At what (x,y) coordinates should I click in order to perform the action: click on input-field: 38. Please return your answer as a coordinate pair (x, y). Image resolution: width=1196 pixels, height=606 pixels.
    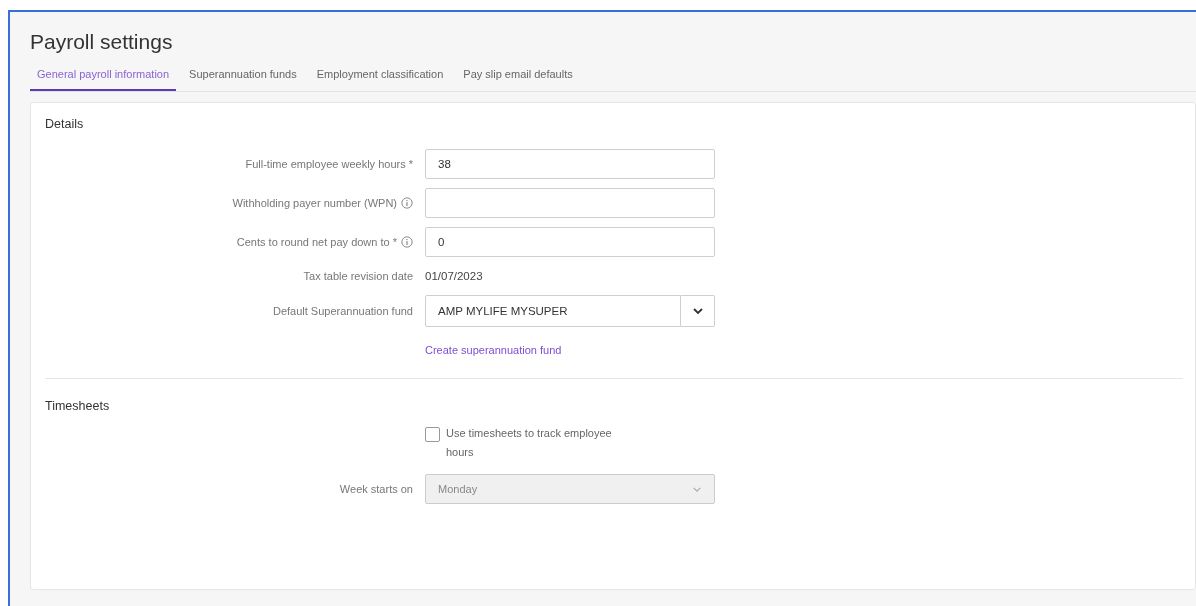
    Looking at the image, I should click on (570, 164).